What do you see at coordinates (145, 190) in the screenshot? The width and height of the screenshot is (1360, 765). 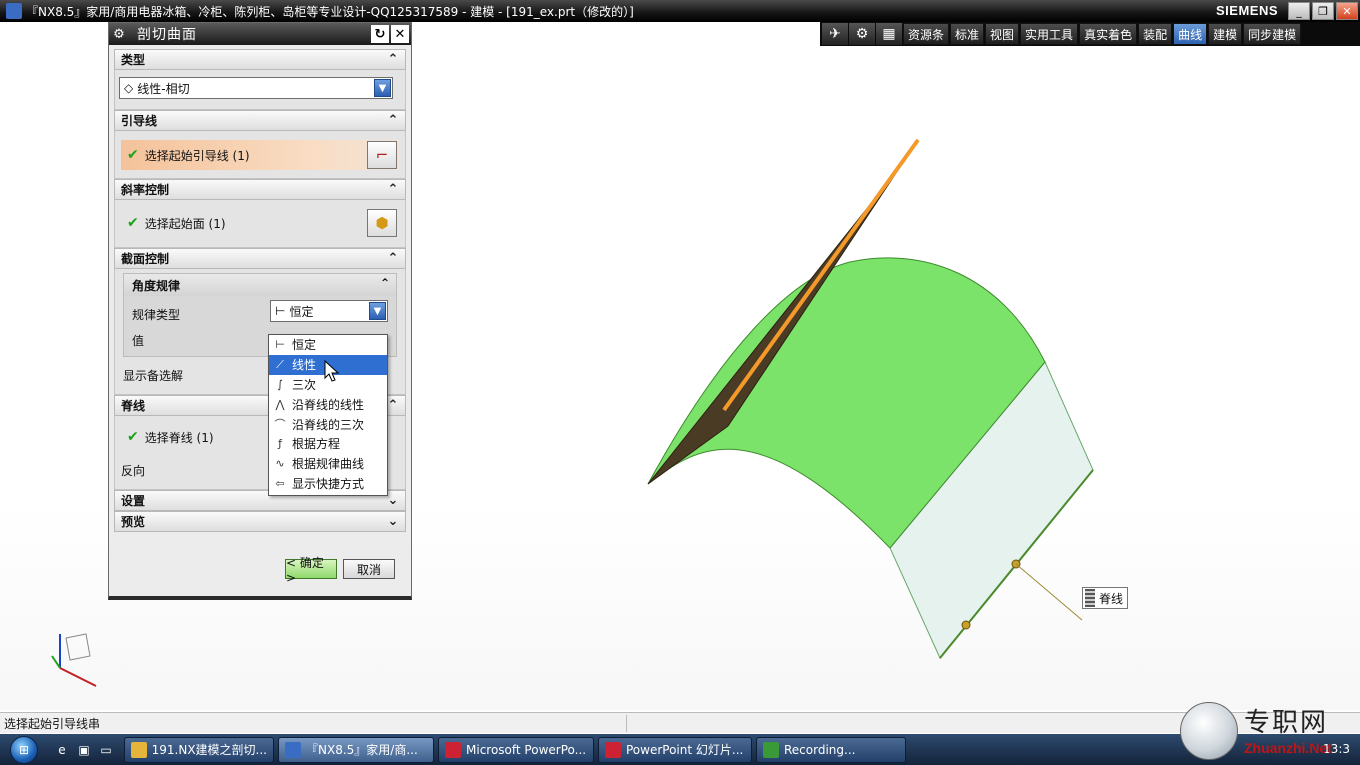 I see `section-slope-label: 斜率控制` at bounding box center [145, 190].